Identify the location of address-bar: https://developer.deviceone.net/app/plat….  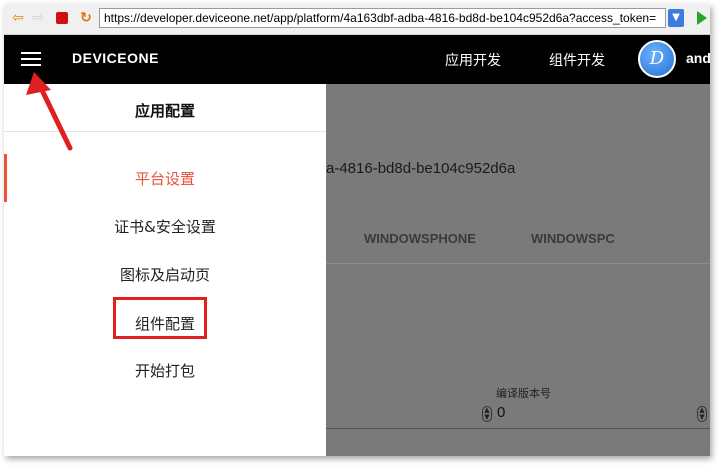
(382, 18).